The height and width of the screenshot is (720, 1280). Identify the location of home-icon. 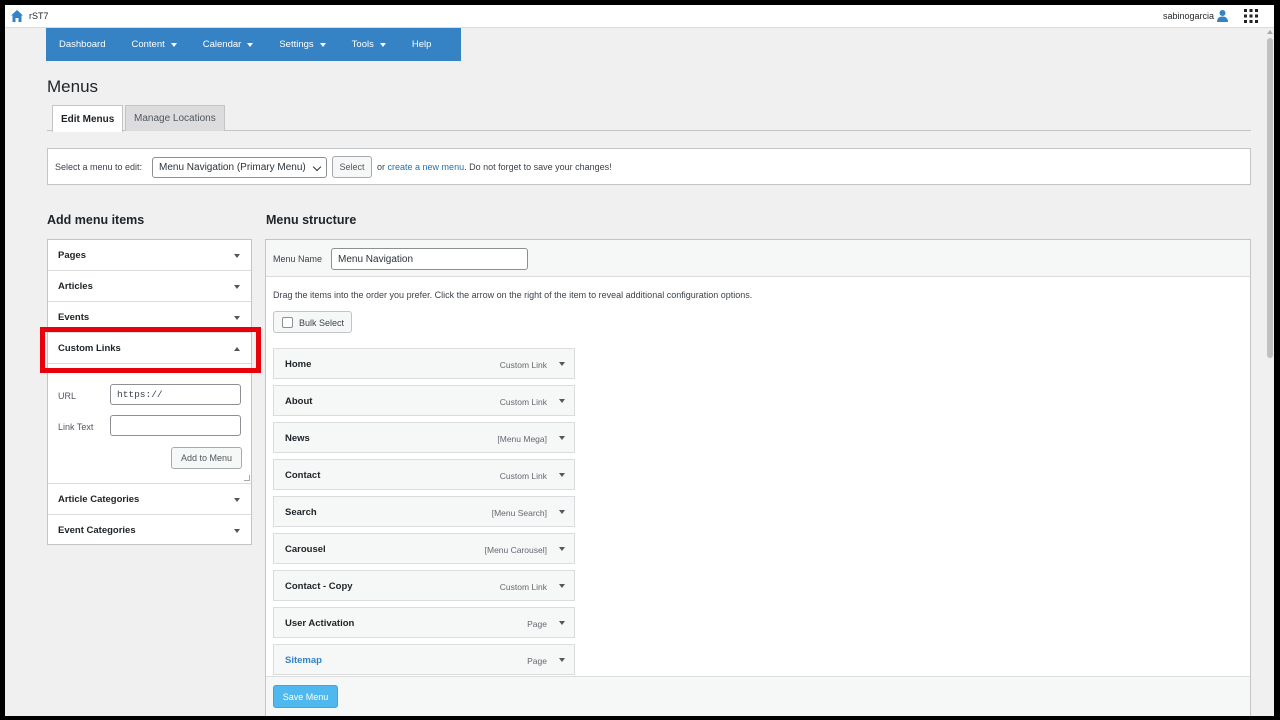
(17, 16).